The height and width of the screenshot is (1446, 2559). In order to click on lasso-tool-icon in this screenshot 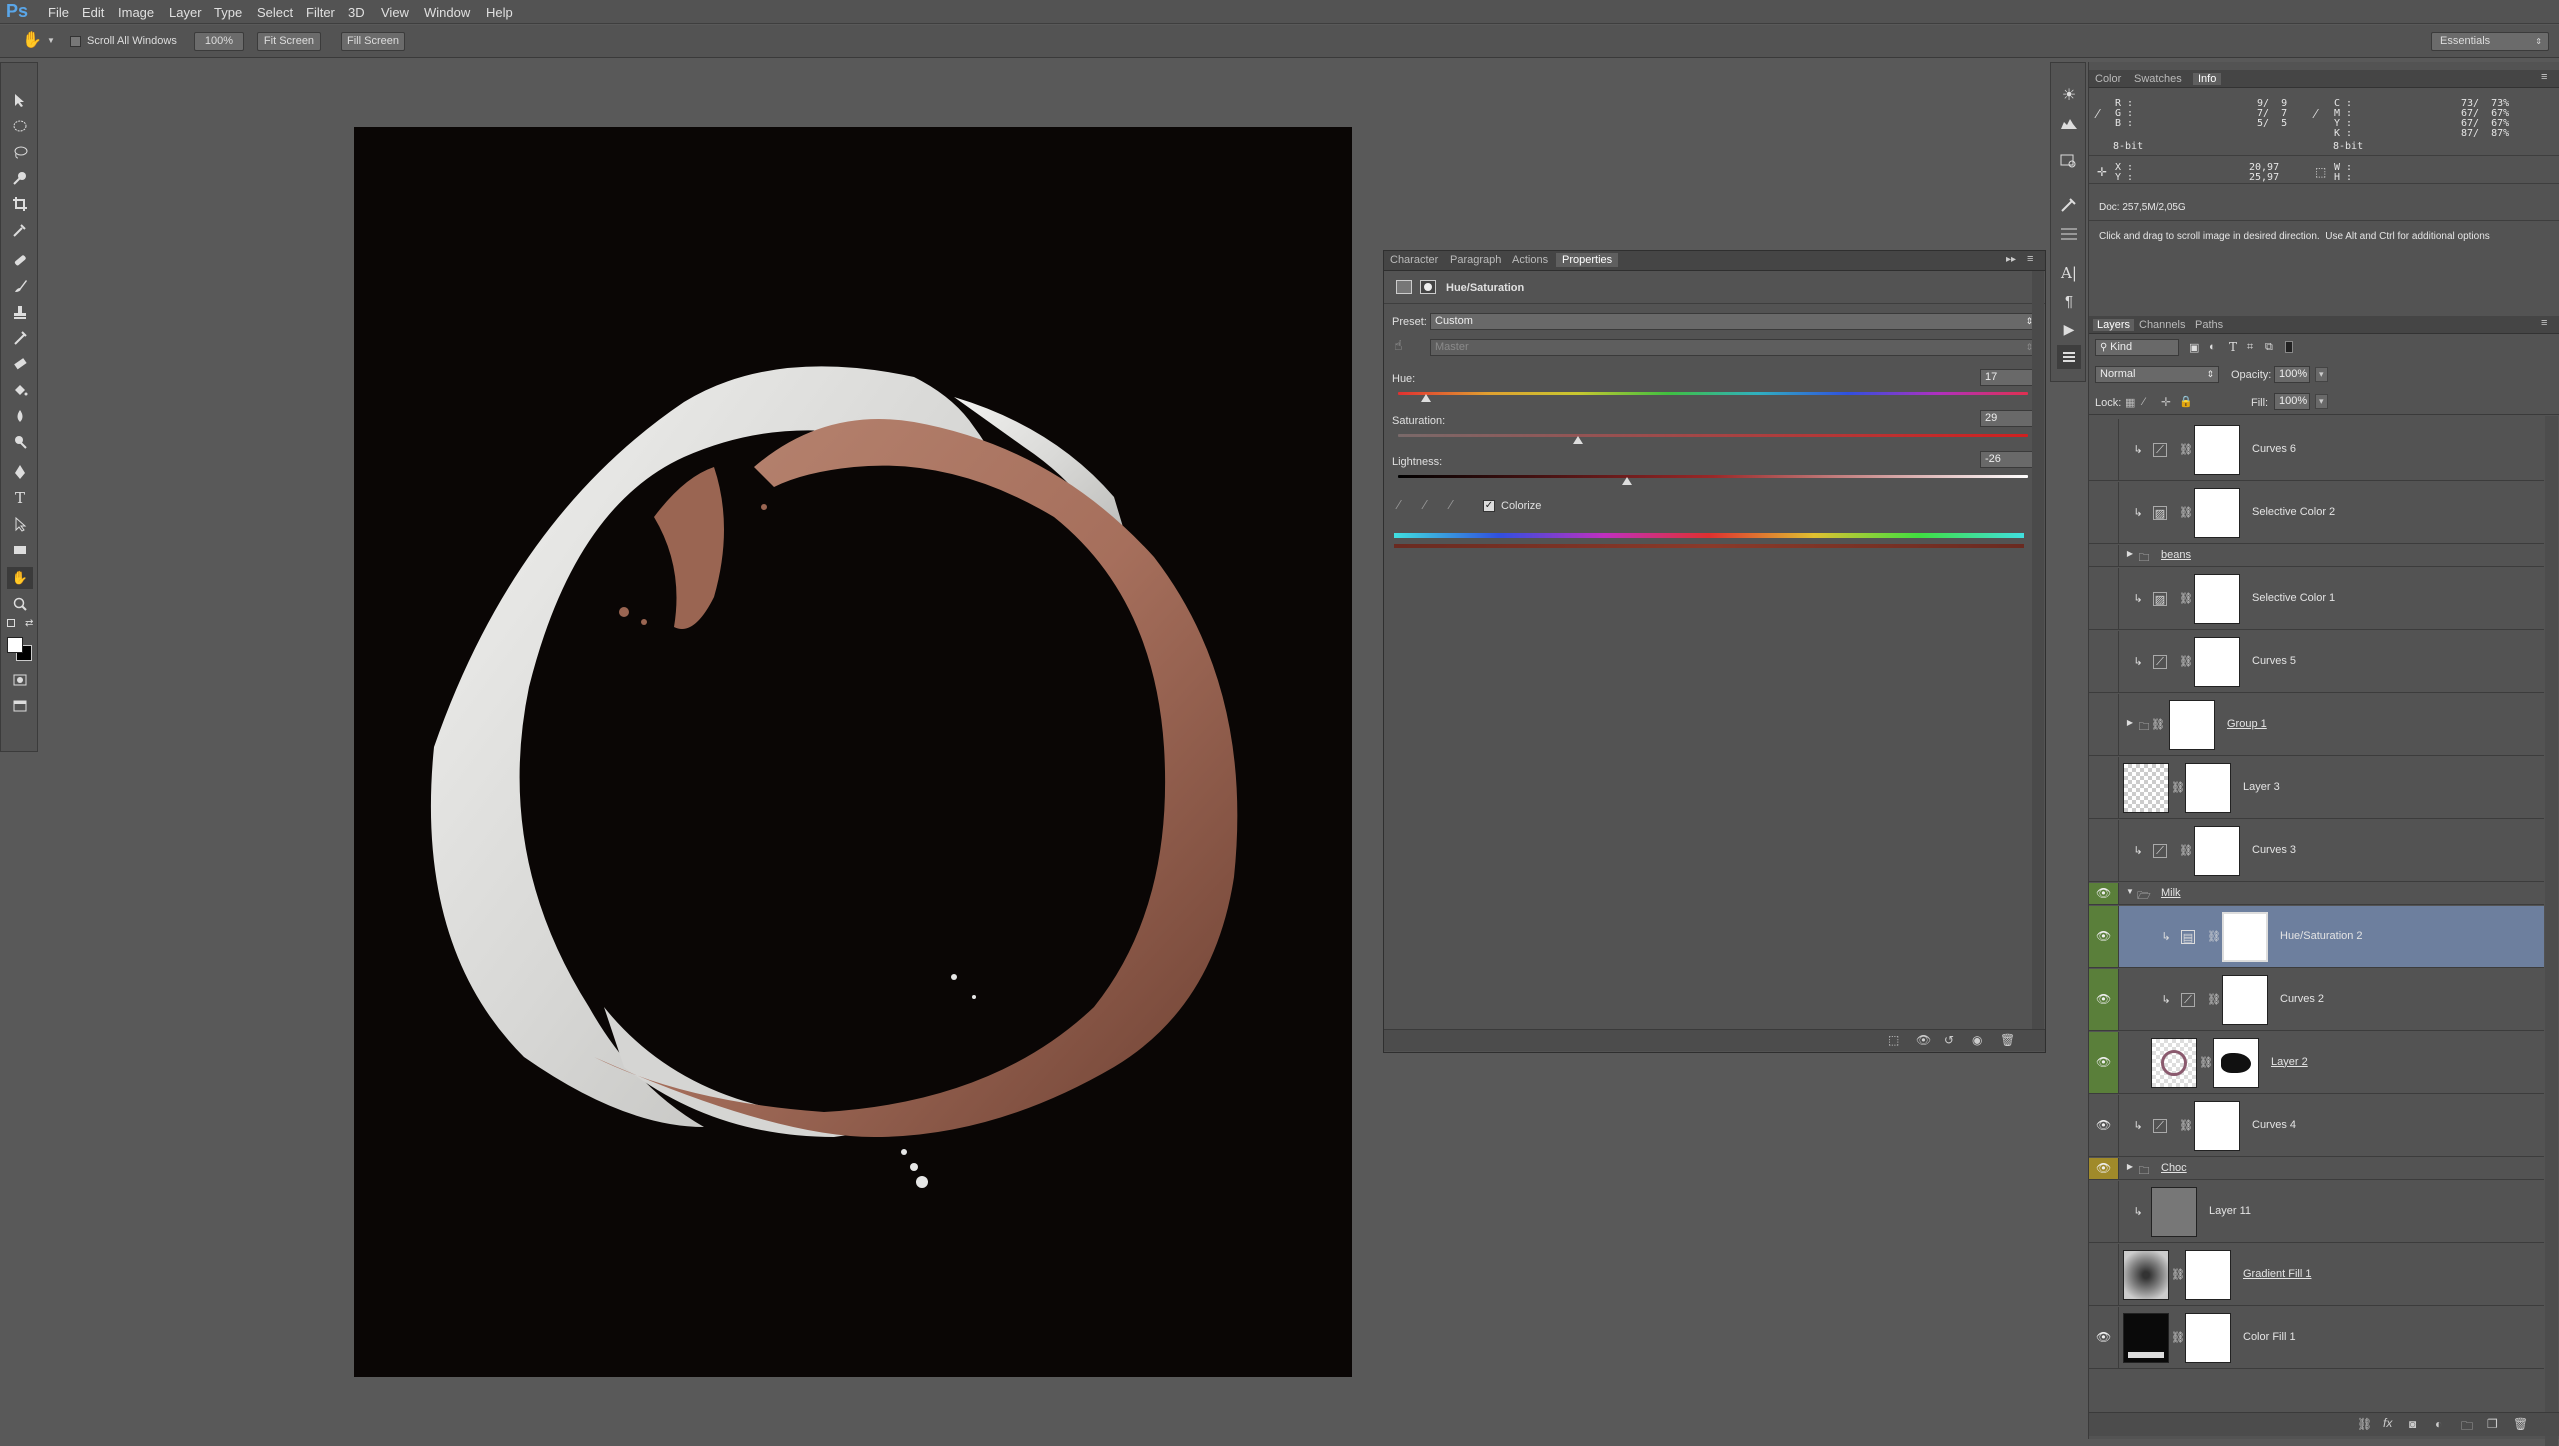, I will do `click(20, 152)`.